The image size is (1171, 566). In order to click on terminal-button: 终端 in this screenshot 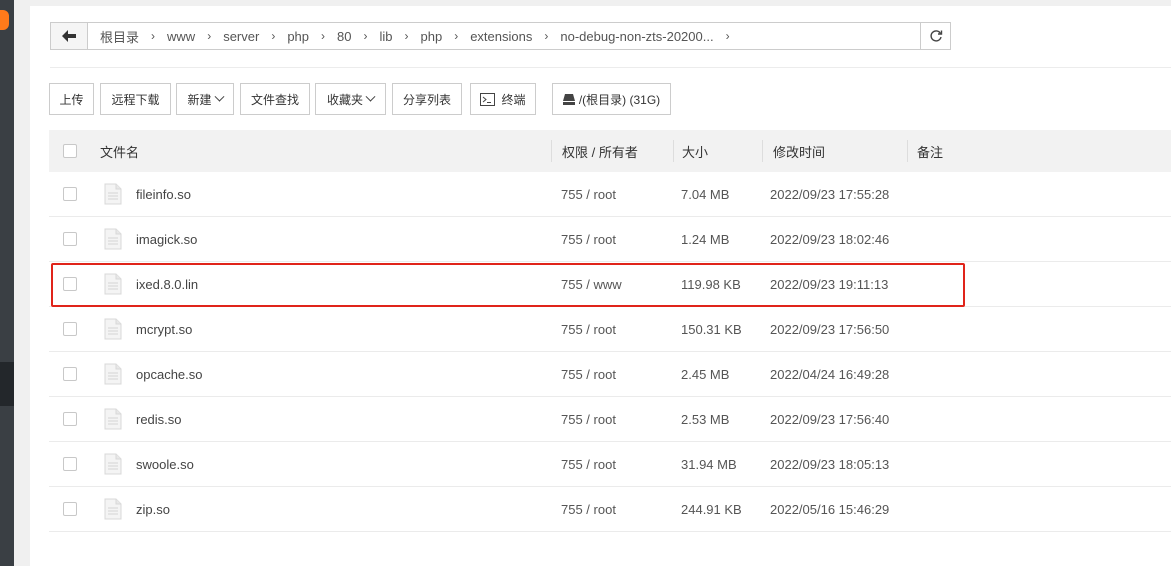, I will do `click(503, 99)`.